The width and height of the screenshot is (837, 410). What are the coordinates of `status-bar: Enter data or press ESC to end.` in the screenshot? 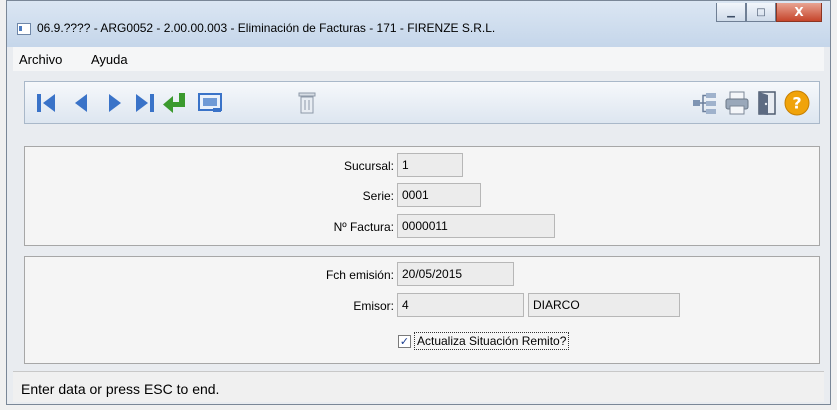 It's located at (418, 386).